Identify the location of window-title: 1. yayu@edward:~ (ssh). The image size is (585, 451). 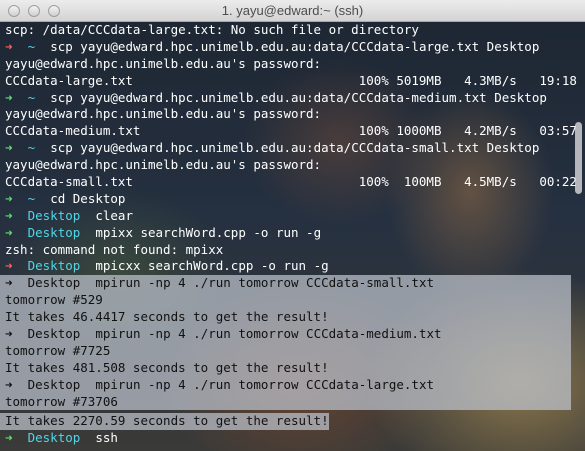
(292, 10).